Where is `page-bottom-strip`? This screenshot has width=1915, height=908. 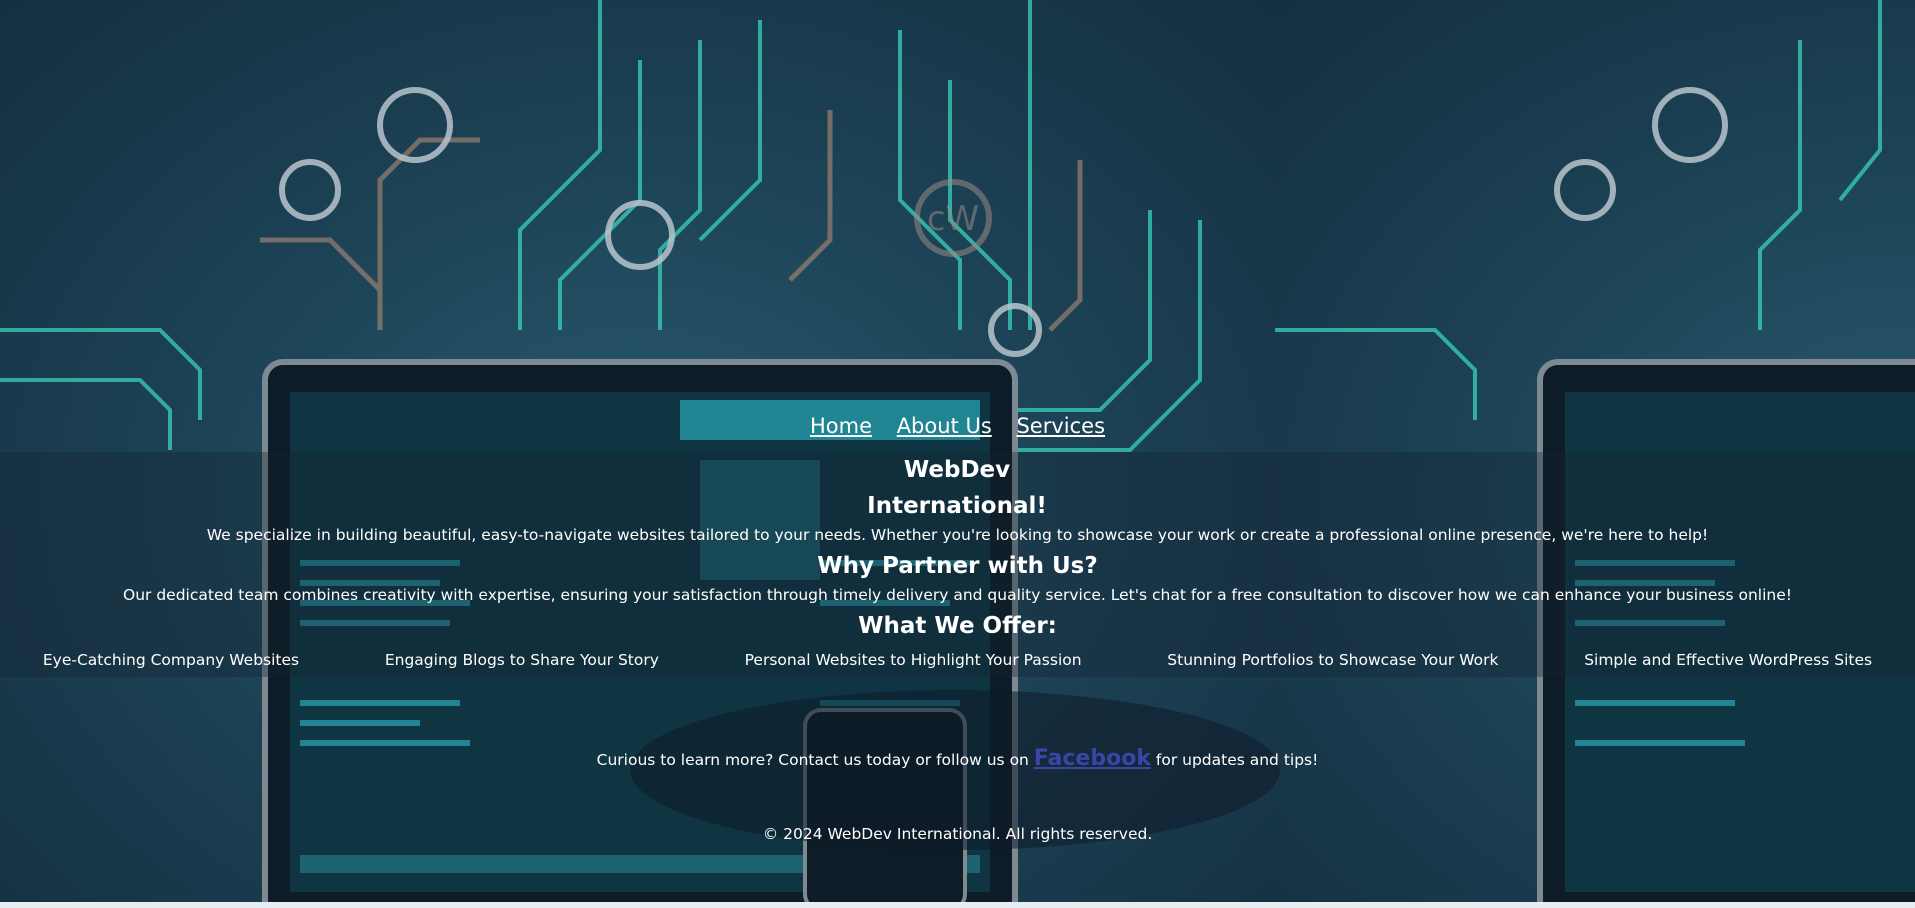 page-bottom-strip is located at coordinates (957, 905).